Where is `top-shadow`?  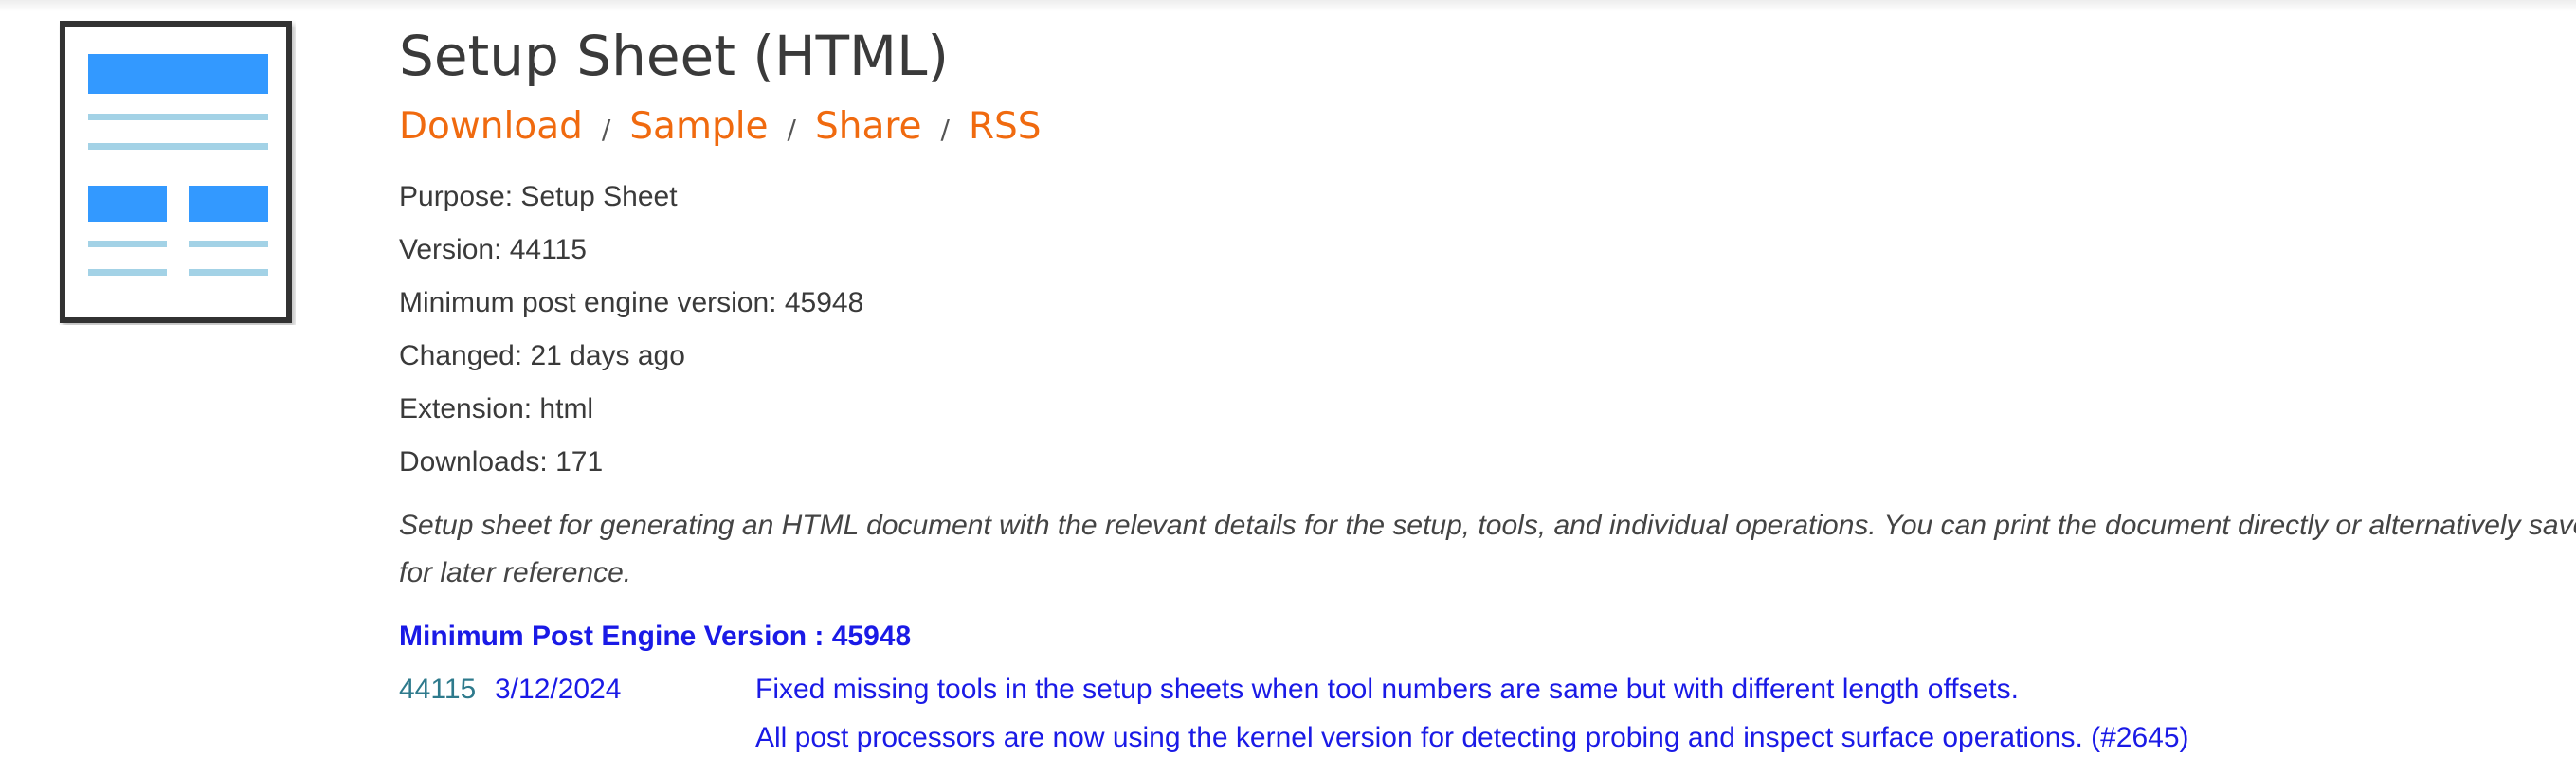
top-shadow is located at coordinates (1288, 5).